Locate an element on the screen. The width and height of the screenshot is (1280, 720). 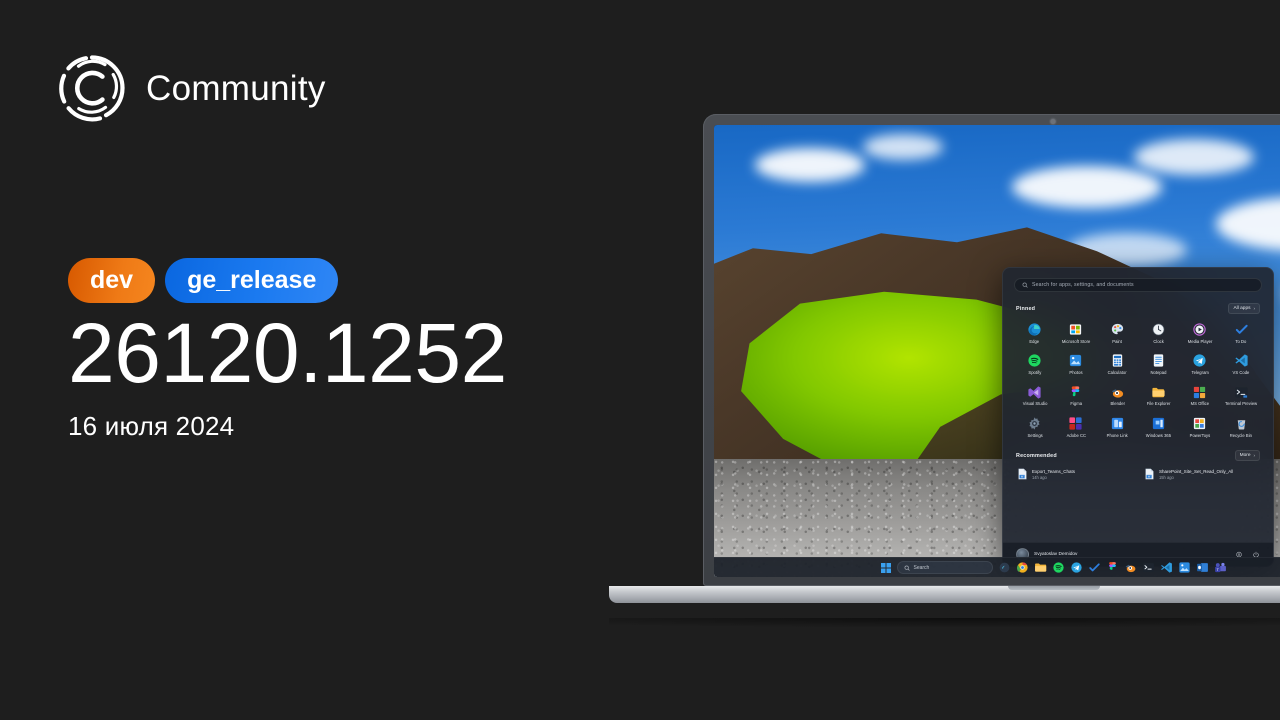
release-info: dev ge_release 26120.1252 16 июля 2024 is located at coordinates (287, 350).